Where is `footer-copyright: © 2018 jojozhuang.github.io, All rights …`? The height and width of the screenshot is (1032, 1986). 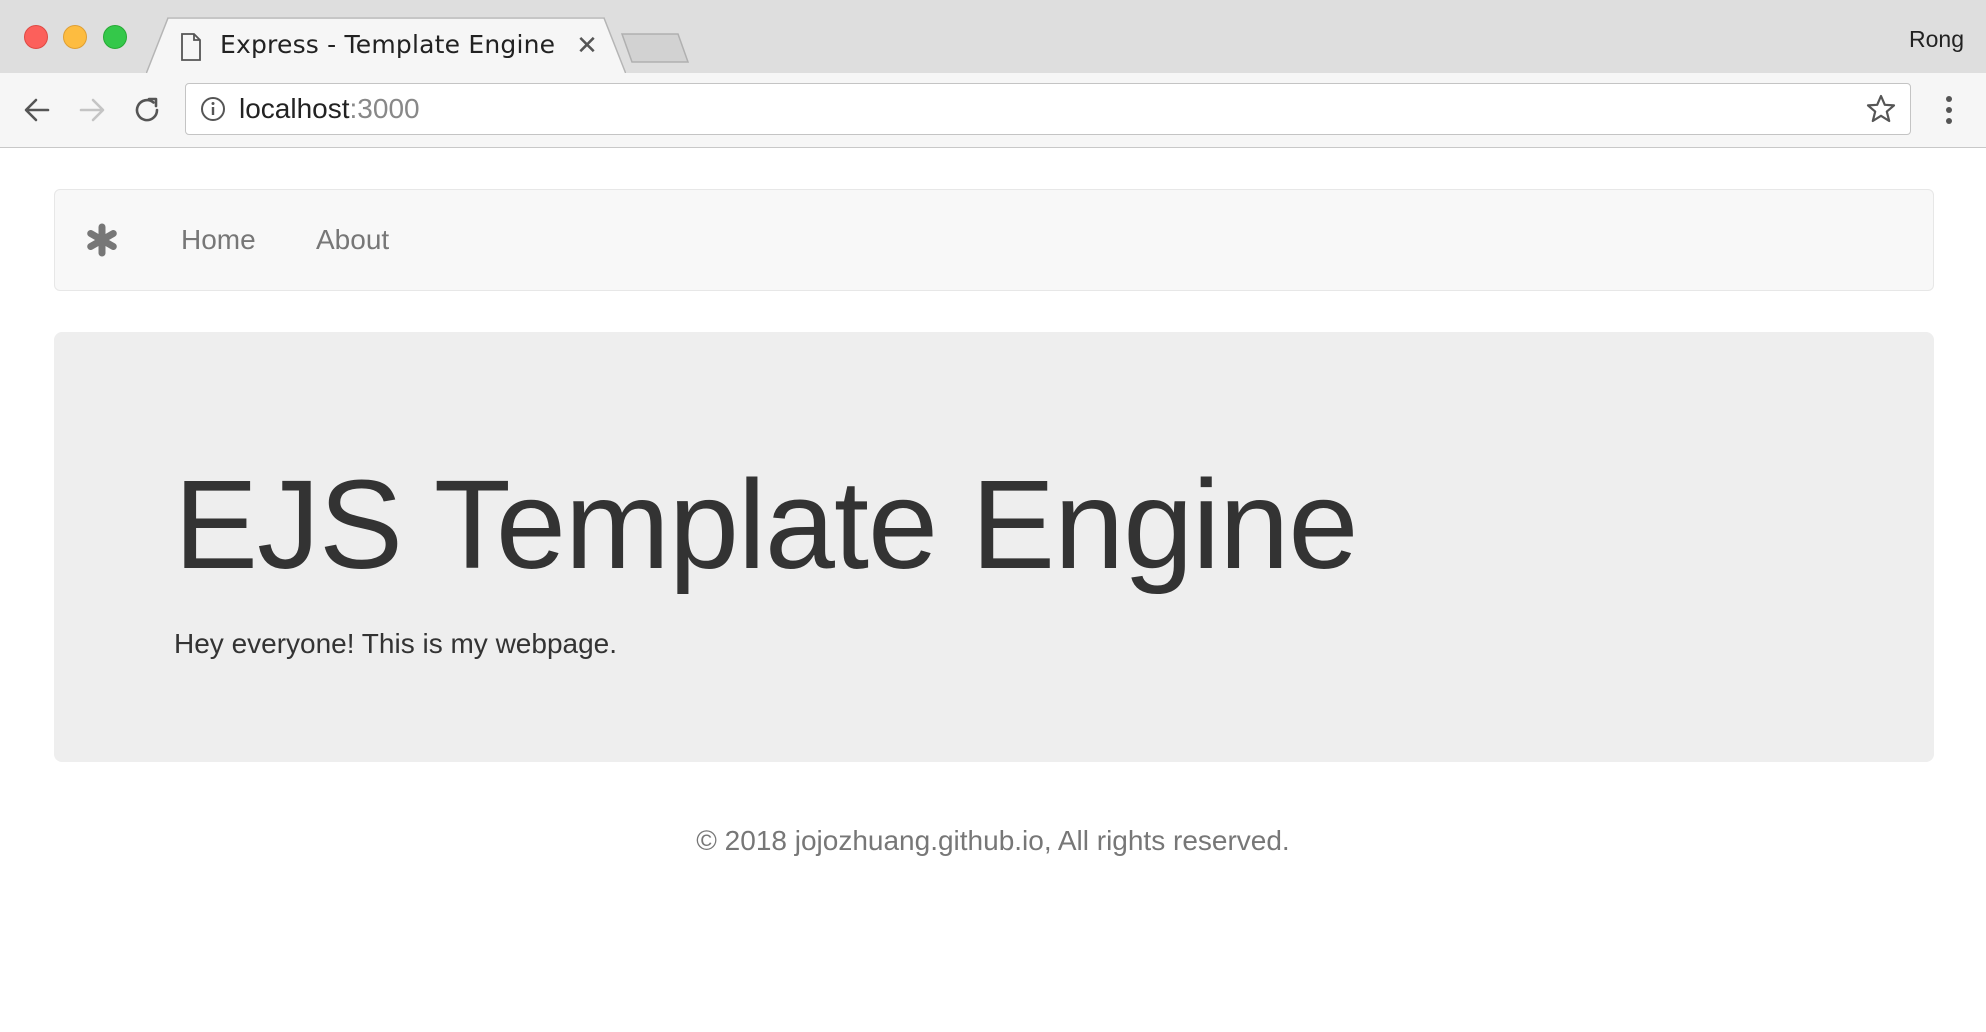
footer-copyright: © 2018 jojozhuang.github.io, All rights … is located at coordinates (993, 840).